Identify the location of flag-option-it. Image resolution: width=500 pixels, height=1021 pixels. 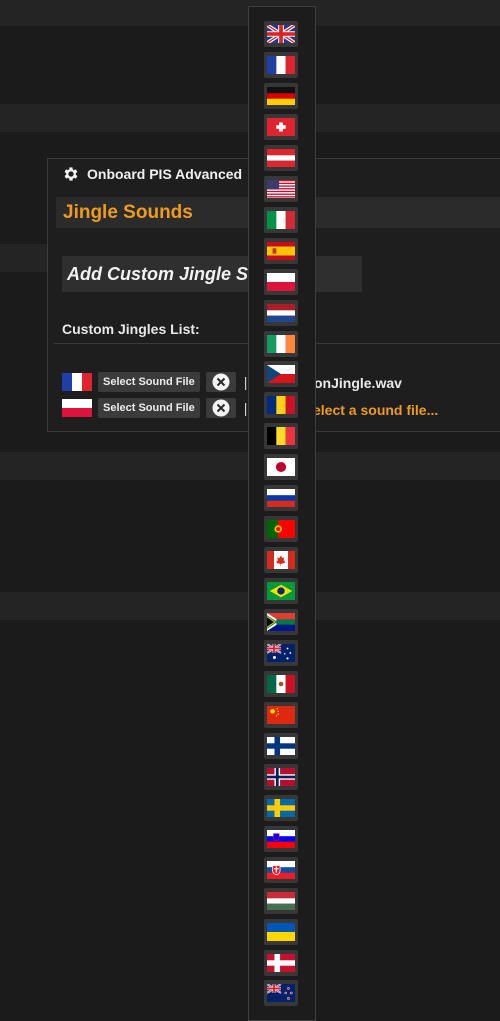
(281, 219).